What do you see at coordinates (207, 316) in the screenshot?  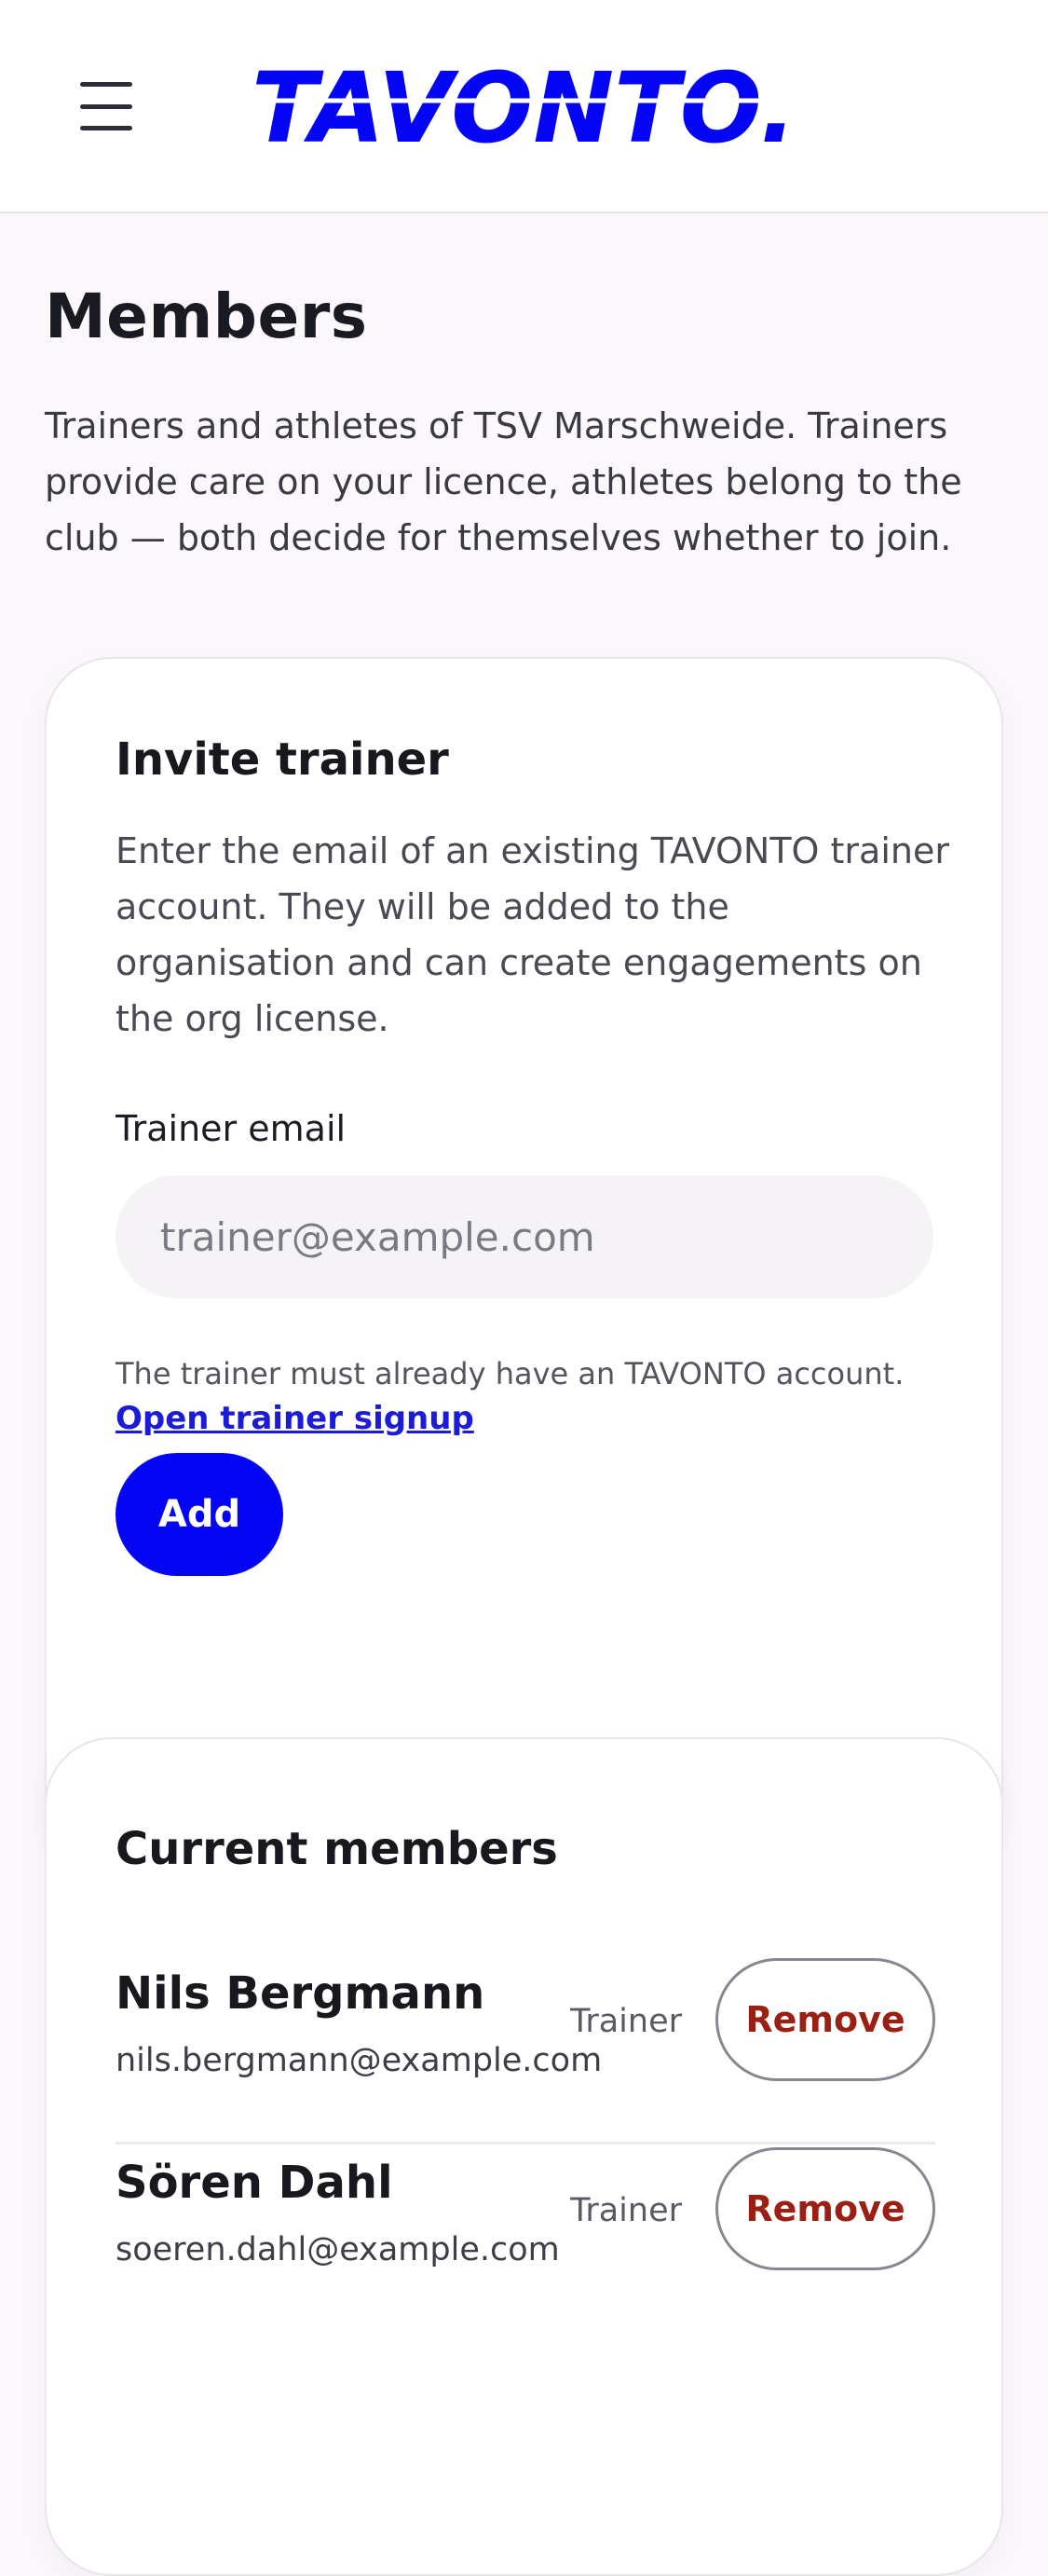 I see `page-title: Members` at bounding box center [207, 316].